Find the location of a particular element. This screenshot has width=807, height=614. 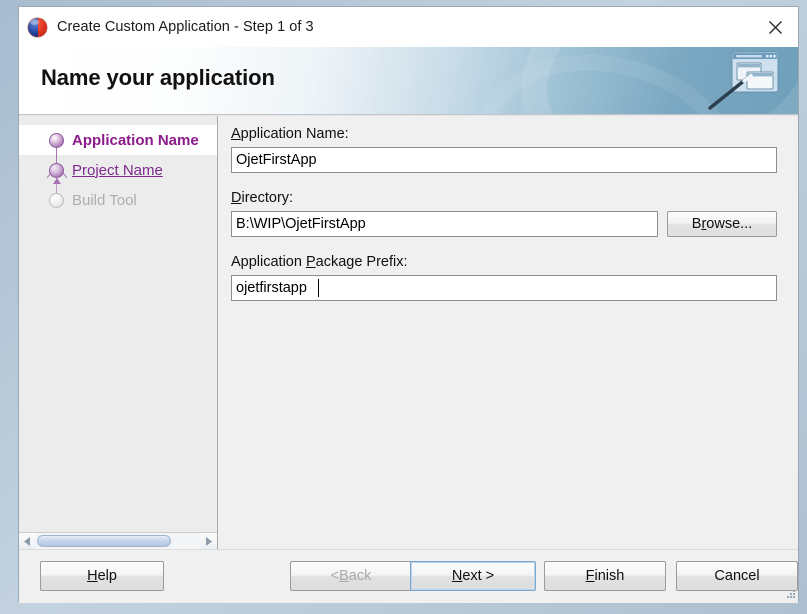

browse-text-before: B is located at coordinates (696, 224).